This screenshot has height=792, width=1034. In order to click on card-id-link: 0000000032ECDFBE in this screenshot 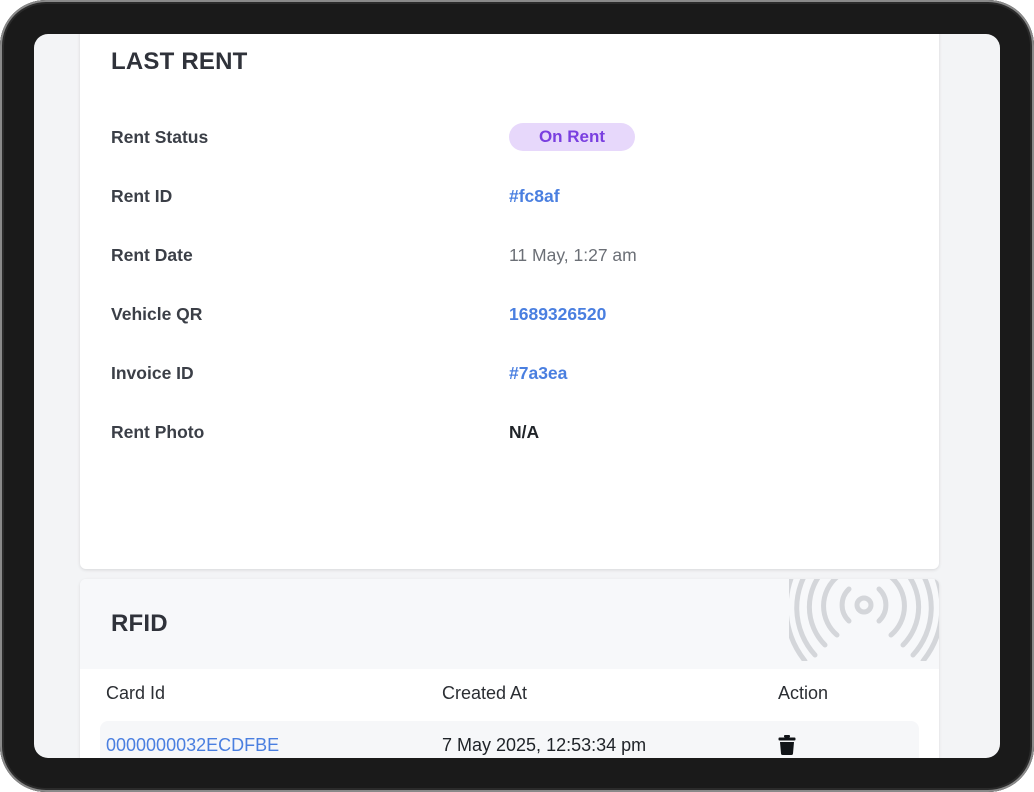, I will do `click(192, 745)`.